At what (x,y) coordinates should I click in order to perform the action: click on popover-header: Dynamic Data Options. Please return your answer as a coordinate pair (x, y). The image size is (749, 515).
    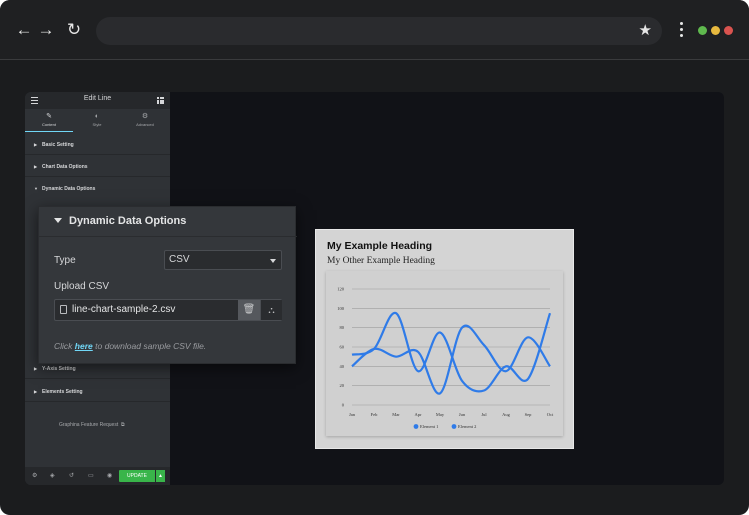
    Looking at the image, I should click on (168, 222).